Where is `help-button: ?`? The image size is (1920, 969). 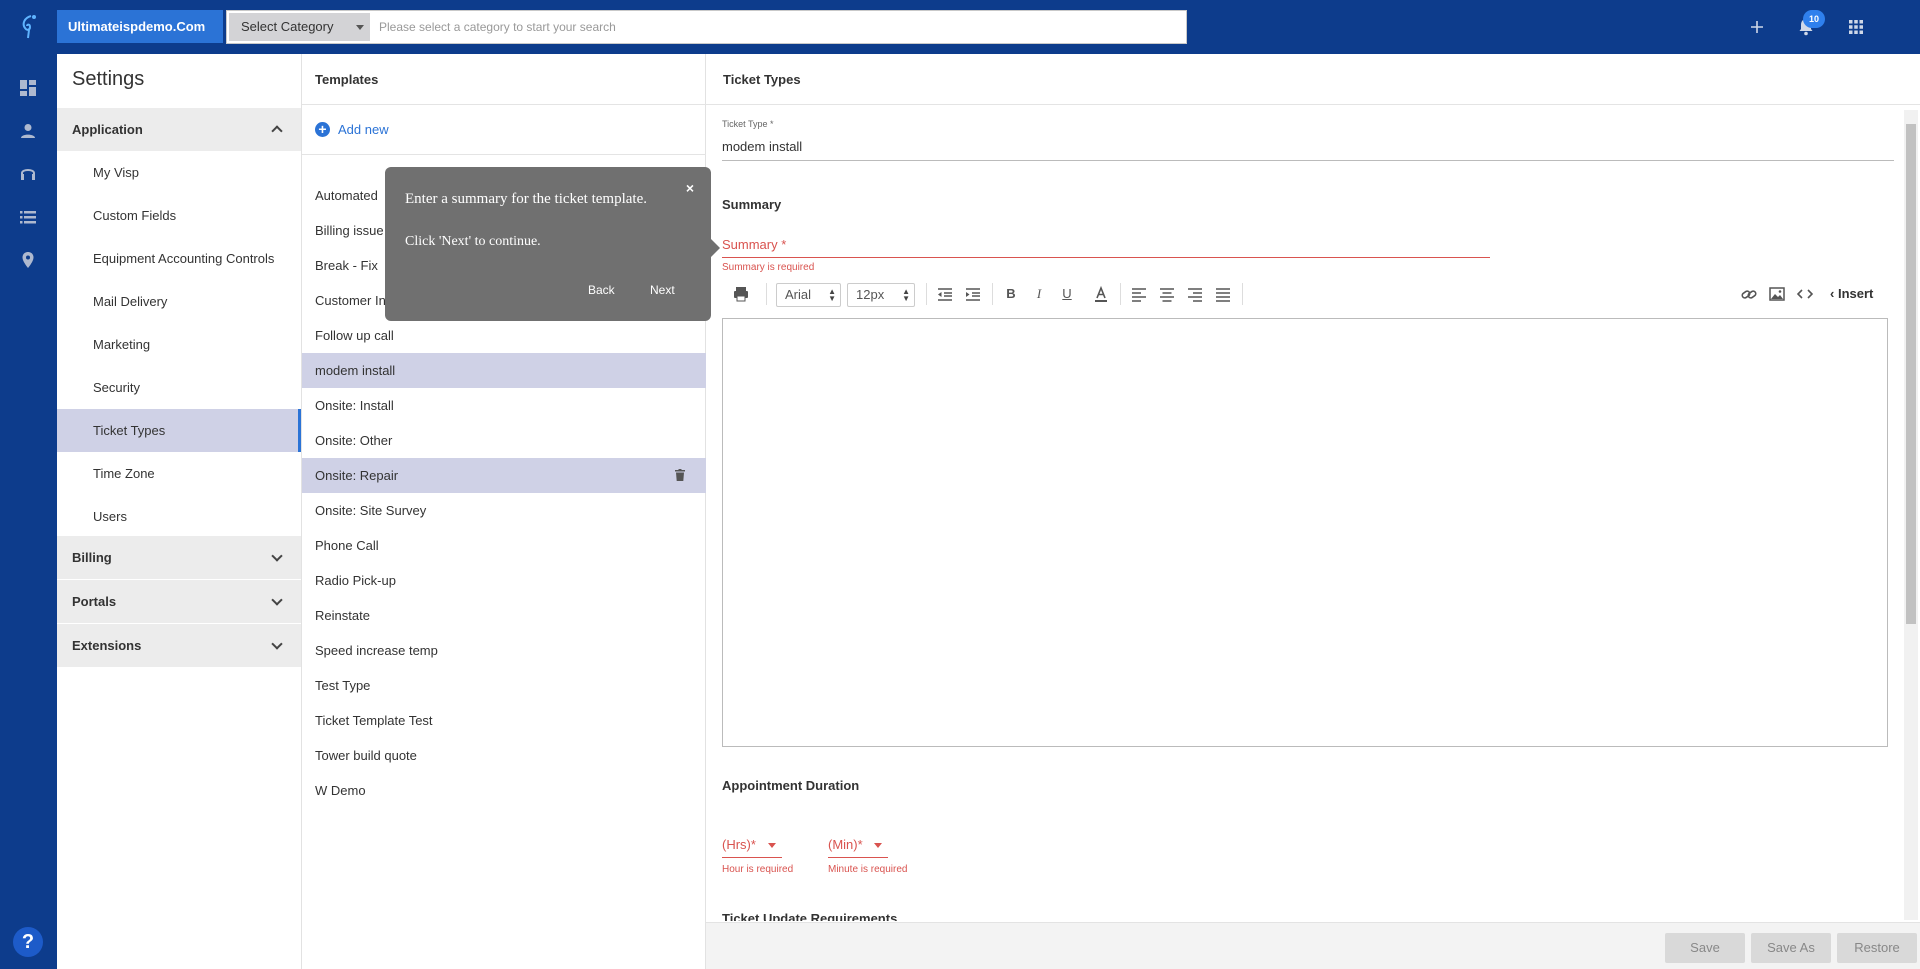
help-button: ? is located at coordinates (28, 942).